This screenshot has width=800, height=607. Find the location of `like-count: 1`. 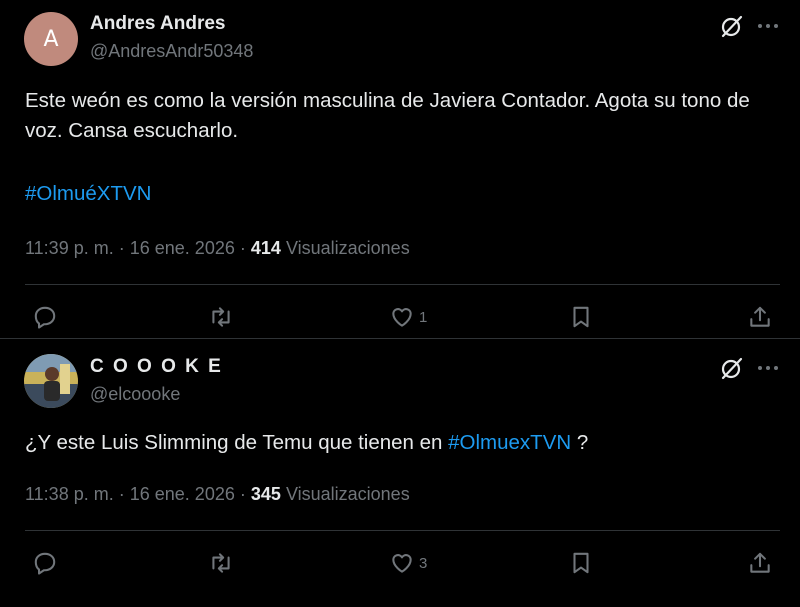

like-count: 1 is located at coordinates (423, 317).